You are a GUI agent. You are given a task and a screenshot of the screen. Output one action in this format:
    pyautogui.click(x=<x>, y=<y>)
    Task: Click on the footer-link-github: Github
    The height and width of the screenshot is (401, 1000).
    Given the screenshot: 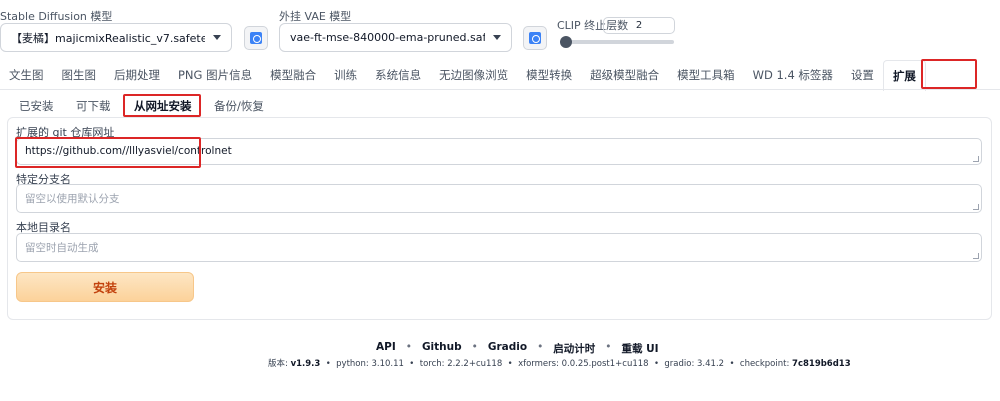 What is the action you would take?
    pyautogui.click(x=442, y=348)
    